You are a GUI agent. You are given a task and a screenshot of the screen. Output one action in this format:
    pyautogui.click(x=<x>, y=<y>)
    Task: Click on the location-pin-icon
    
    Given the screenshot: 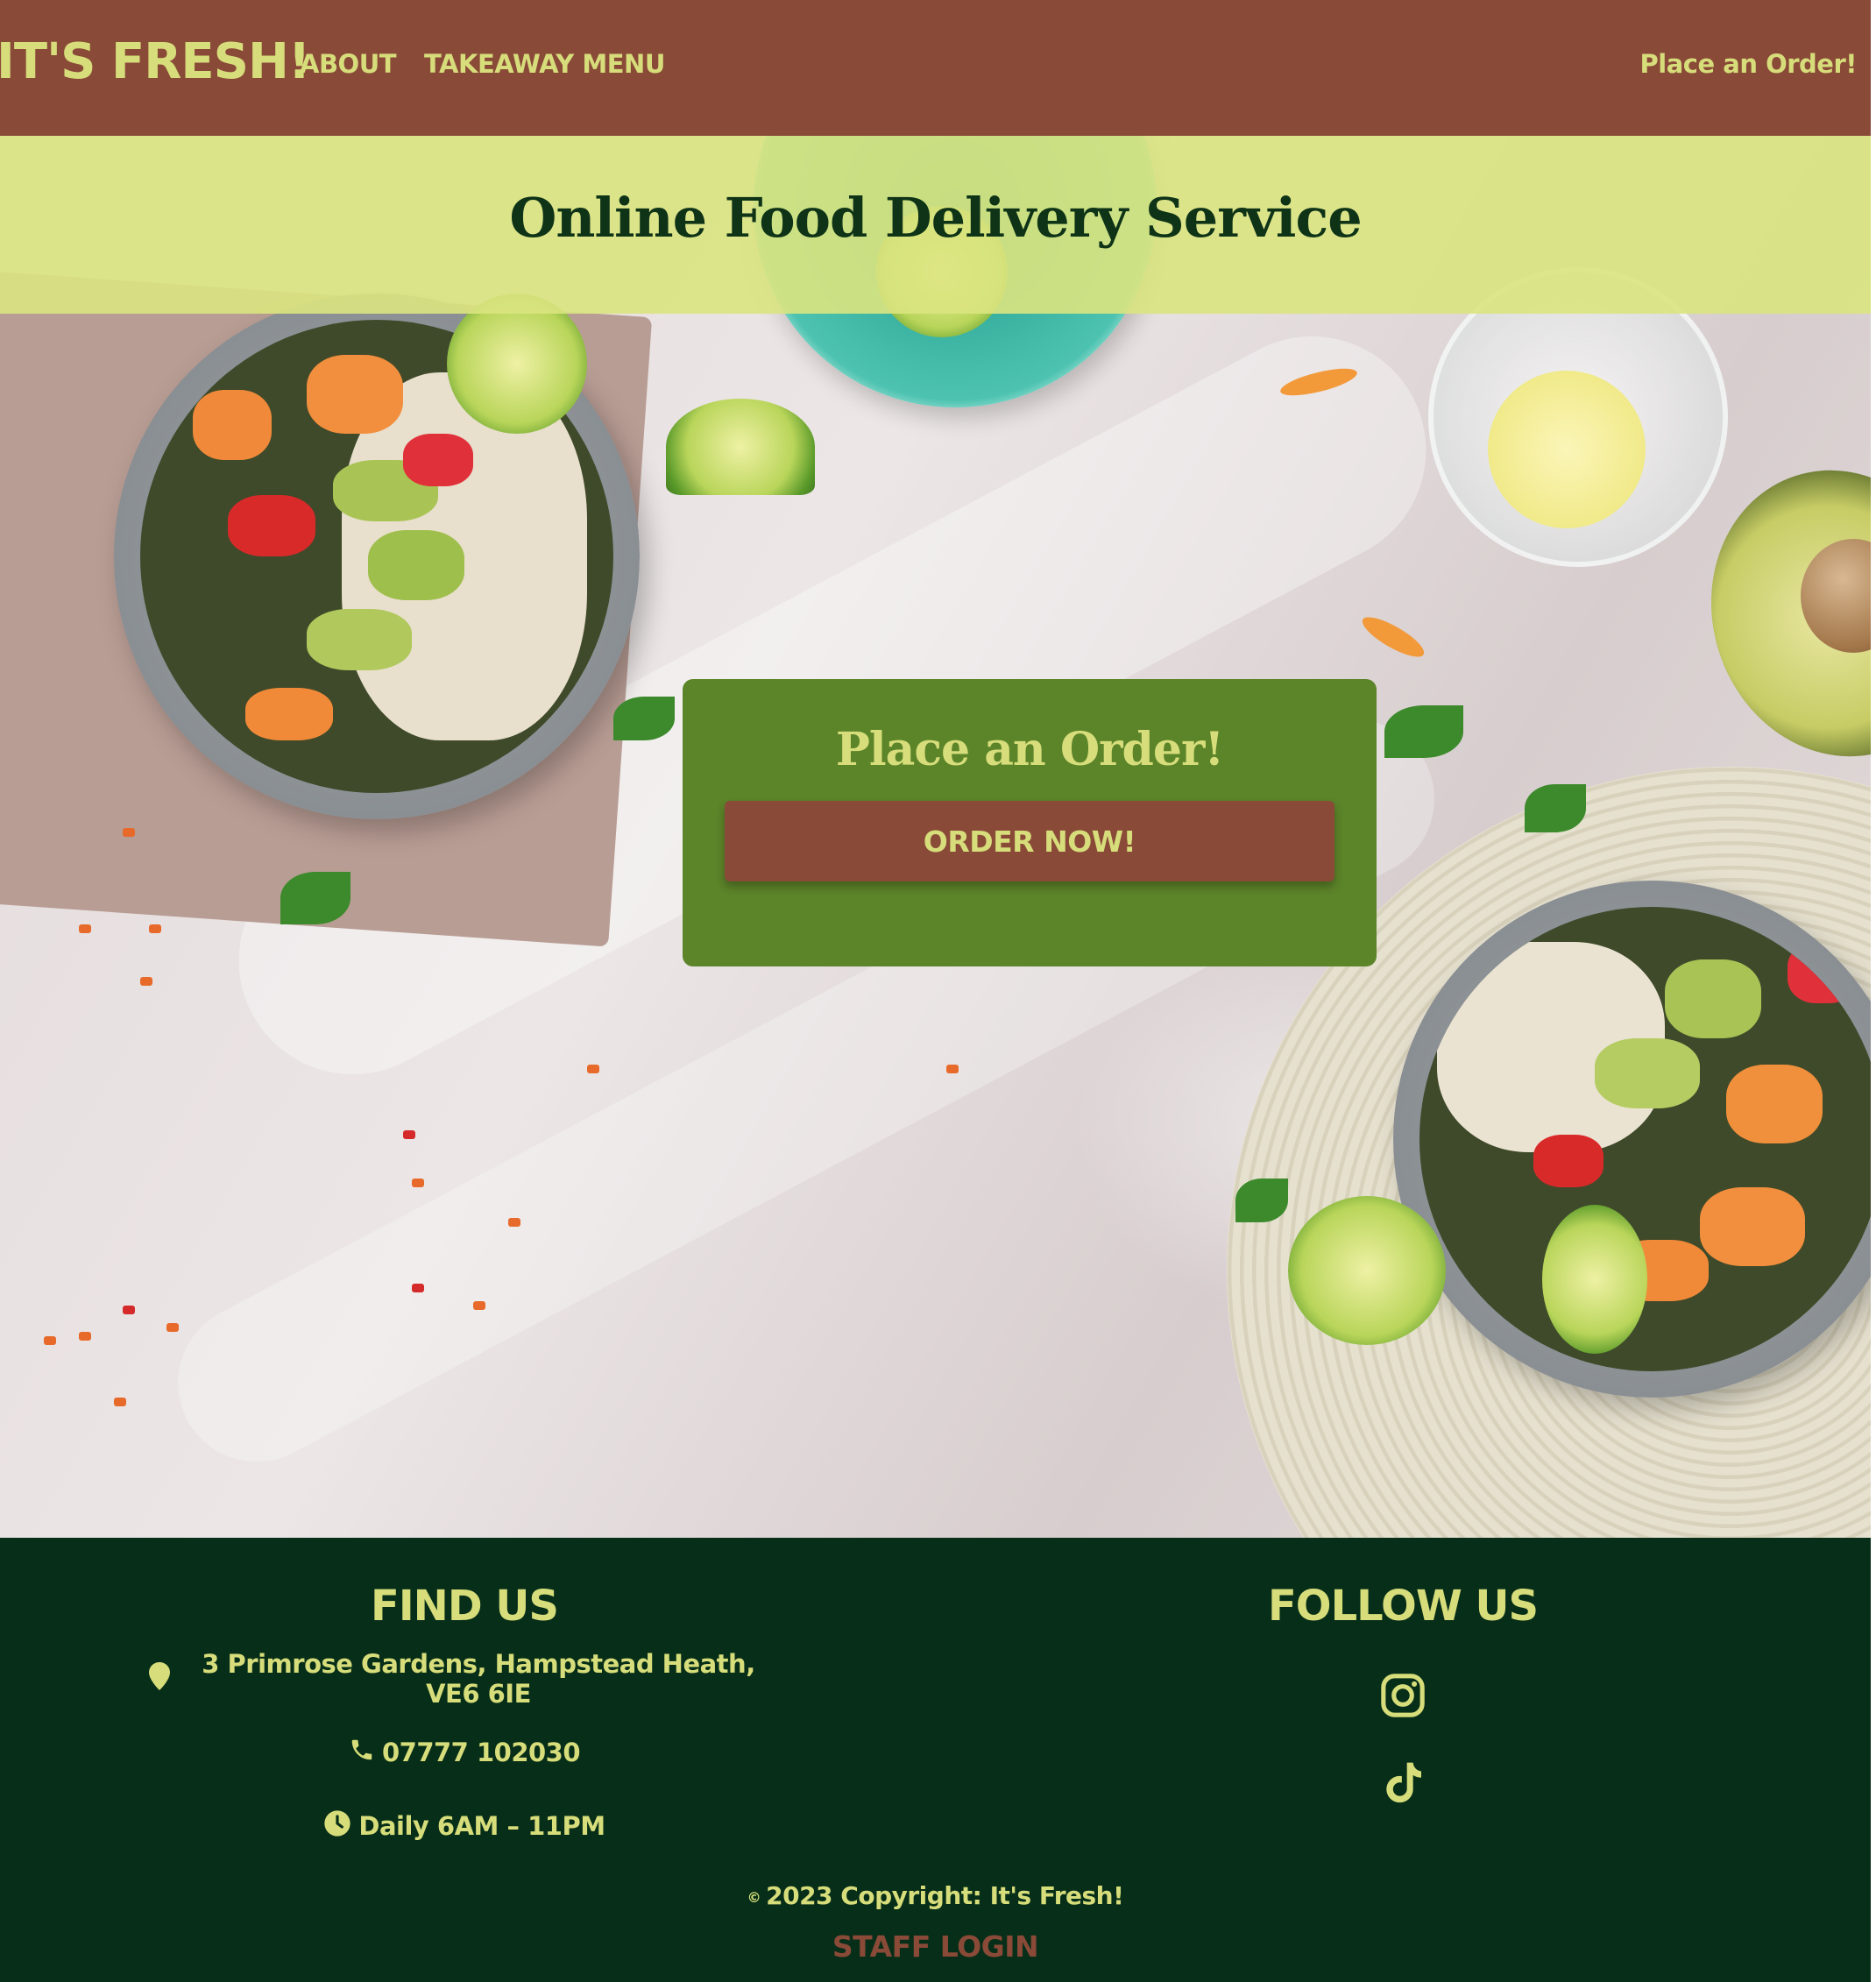 What is the action you would take?
    pyautogui.click(x=159, y=1678)
    